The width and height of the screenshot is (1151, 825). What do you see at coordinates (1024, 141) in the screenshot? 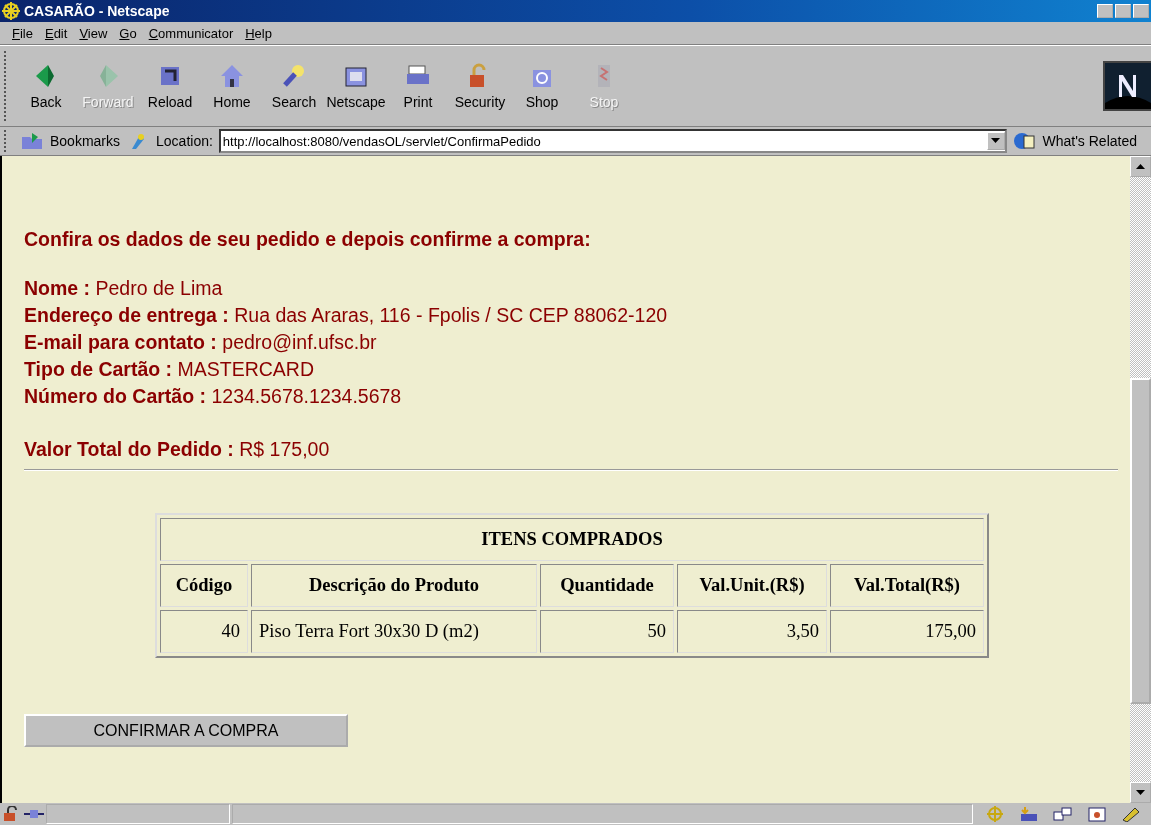
I see `globe-icon` at bounding box center [1024, 141].